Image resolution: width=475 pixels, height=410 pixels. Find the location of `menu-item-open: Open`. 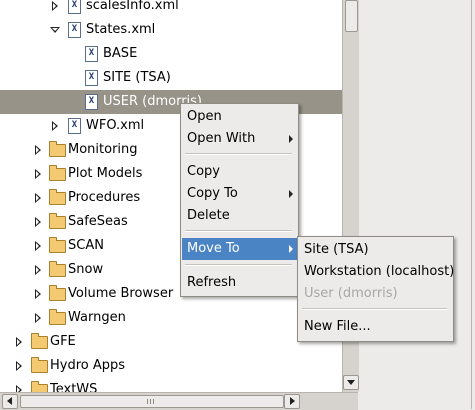

menu-item-open: Open is located at coordinates (239, 117).